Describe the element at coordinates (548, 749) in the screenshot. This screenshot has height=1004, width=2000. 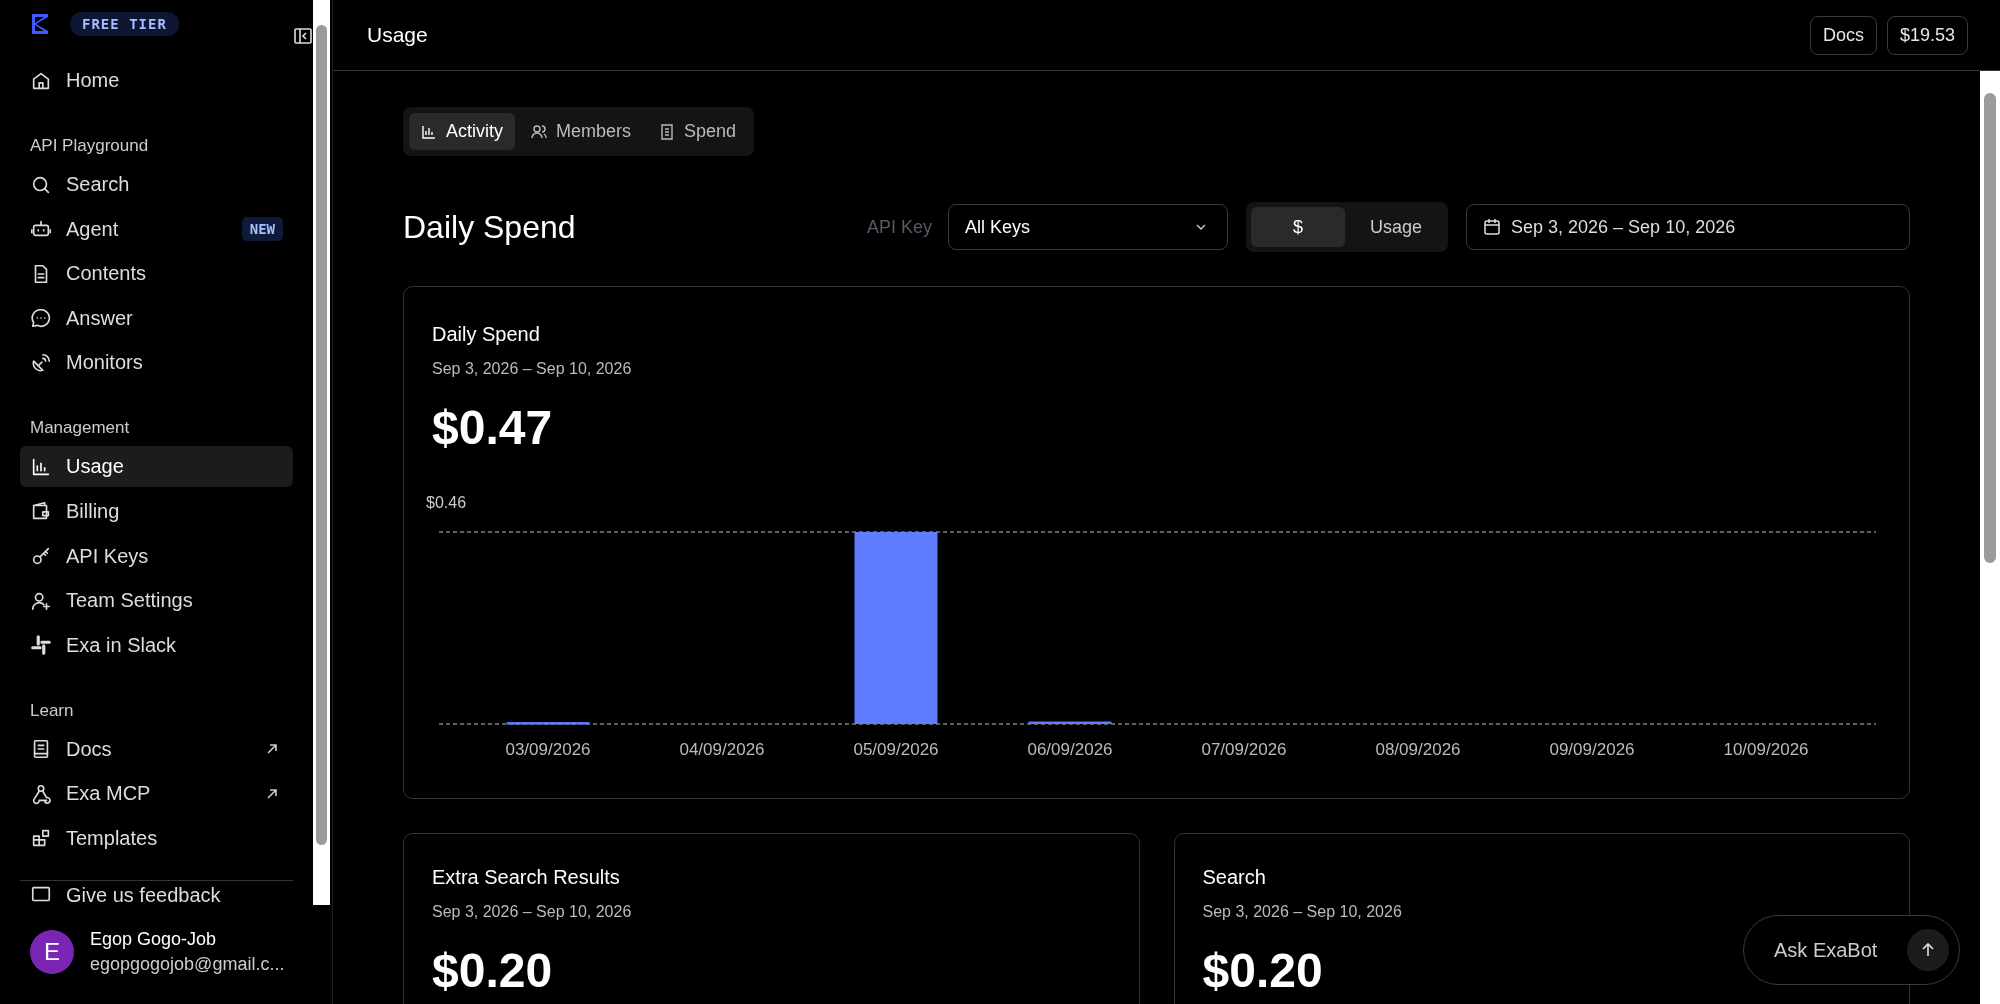
I see `axis-tick-label: 03/09/2026` at that location.